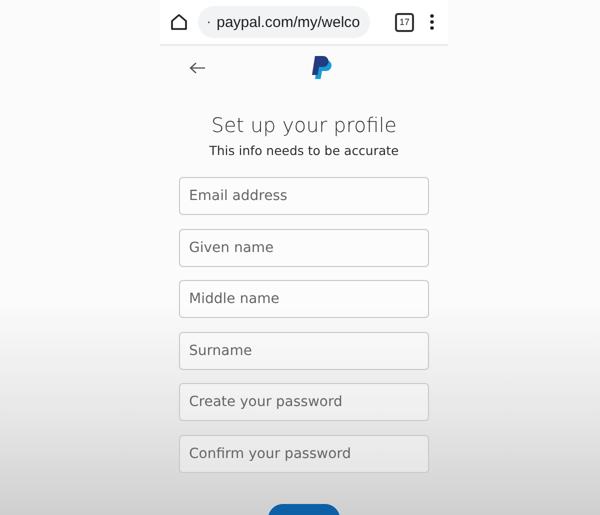 Image resolution: width=600 pixels, height=515 pixels. I want to click on menu-icon, so click(432, 22).